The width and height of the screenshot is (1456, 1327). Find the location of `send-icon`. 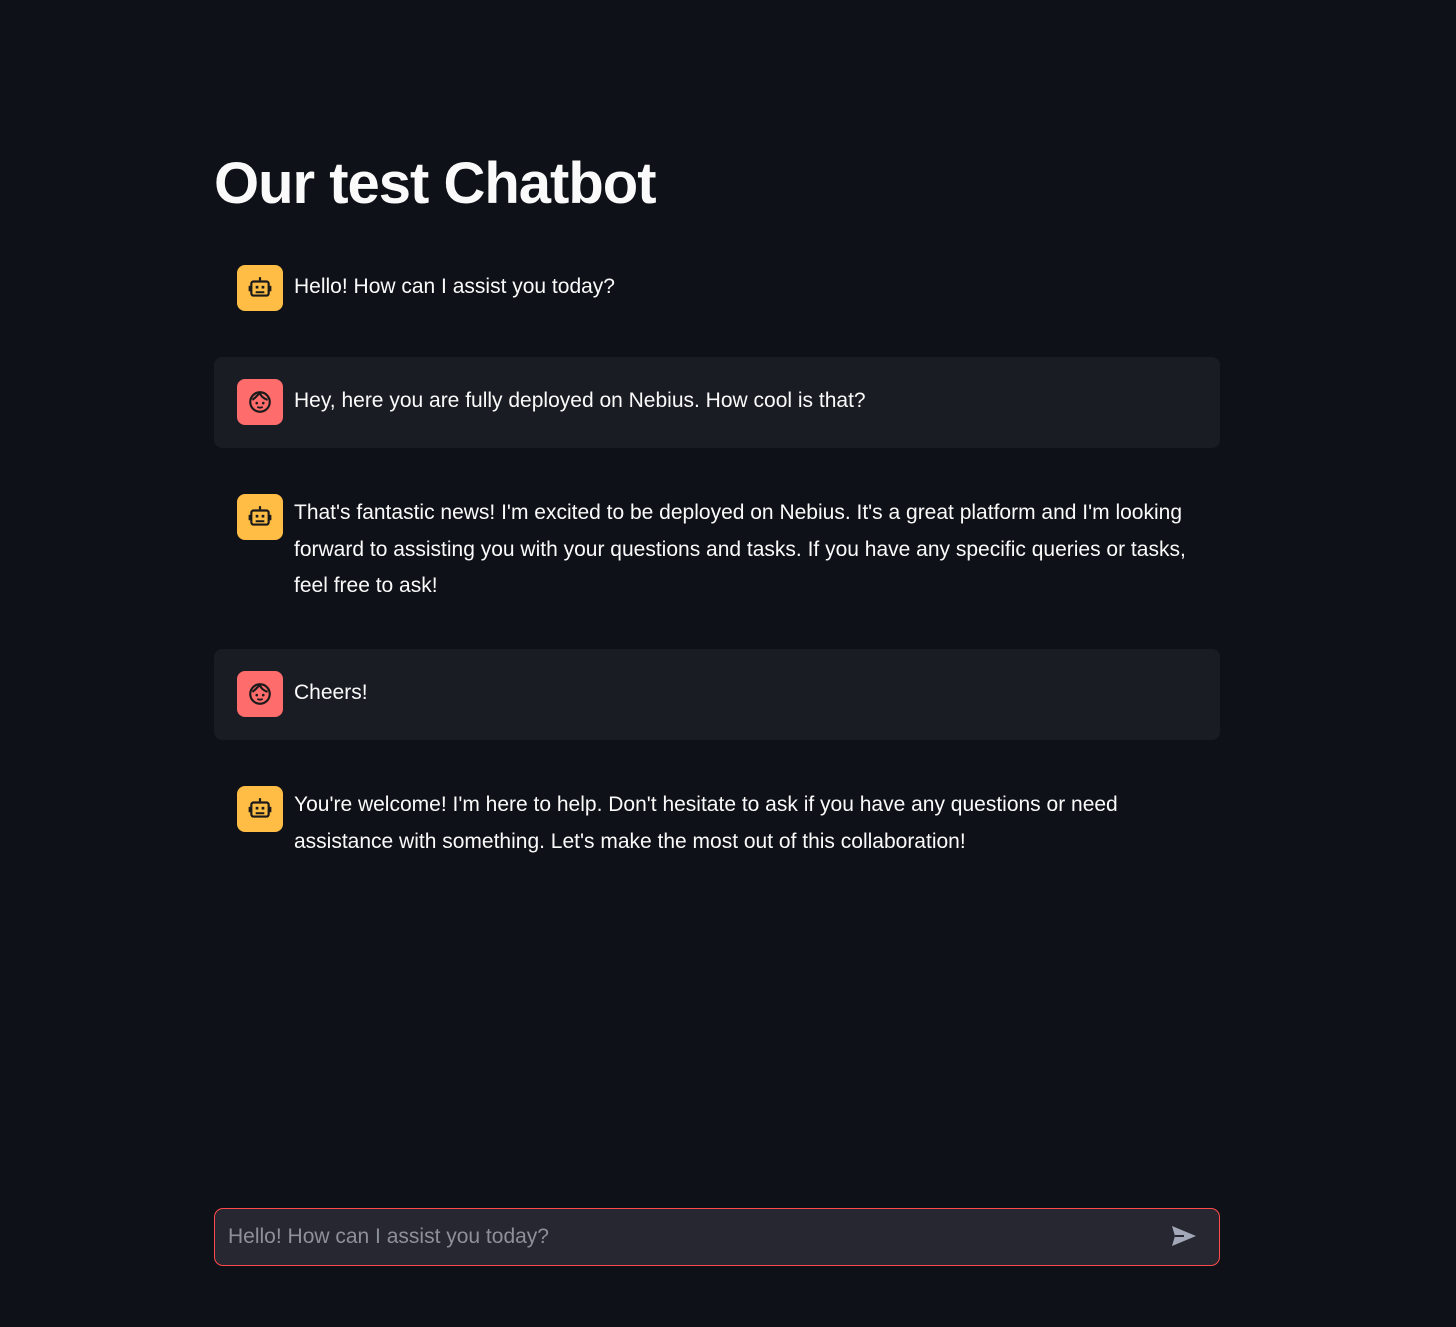

send-icon is located at coordinates (1184, 1237).